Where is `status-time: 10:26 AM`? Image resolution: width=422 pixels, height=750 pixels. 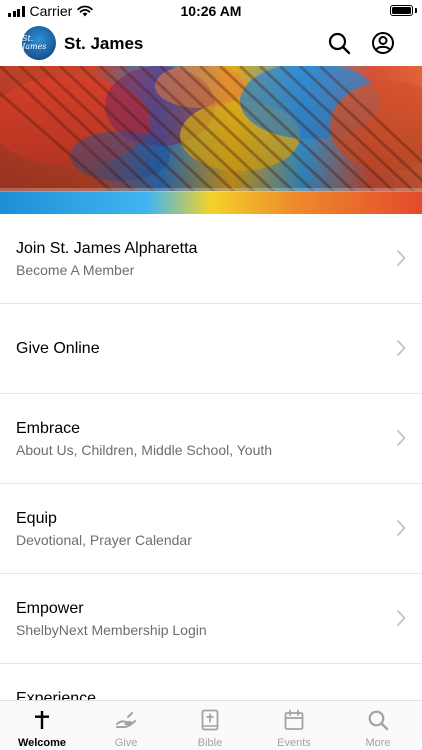 status-time: 10:26 AM is located at coordinates (211, 11).